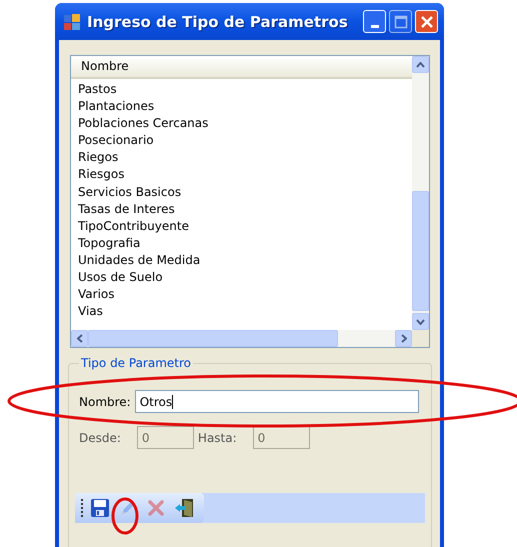 Image resolution: width=517 pixels, height=547 pixels. Describe the element at coordinates (250, 338) in the screenshot. I see `horizontal-scrollbar` at that location.